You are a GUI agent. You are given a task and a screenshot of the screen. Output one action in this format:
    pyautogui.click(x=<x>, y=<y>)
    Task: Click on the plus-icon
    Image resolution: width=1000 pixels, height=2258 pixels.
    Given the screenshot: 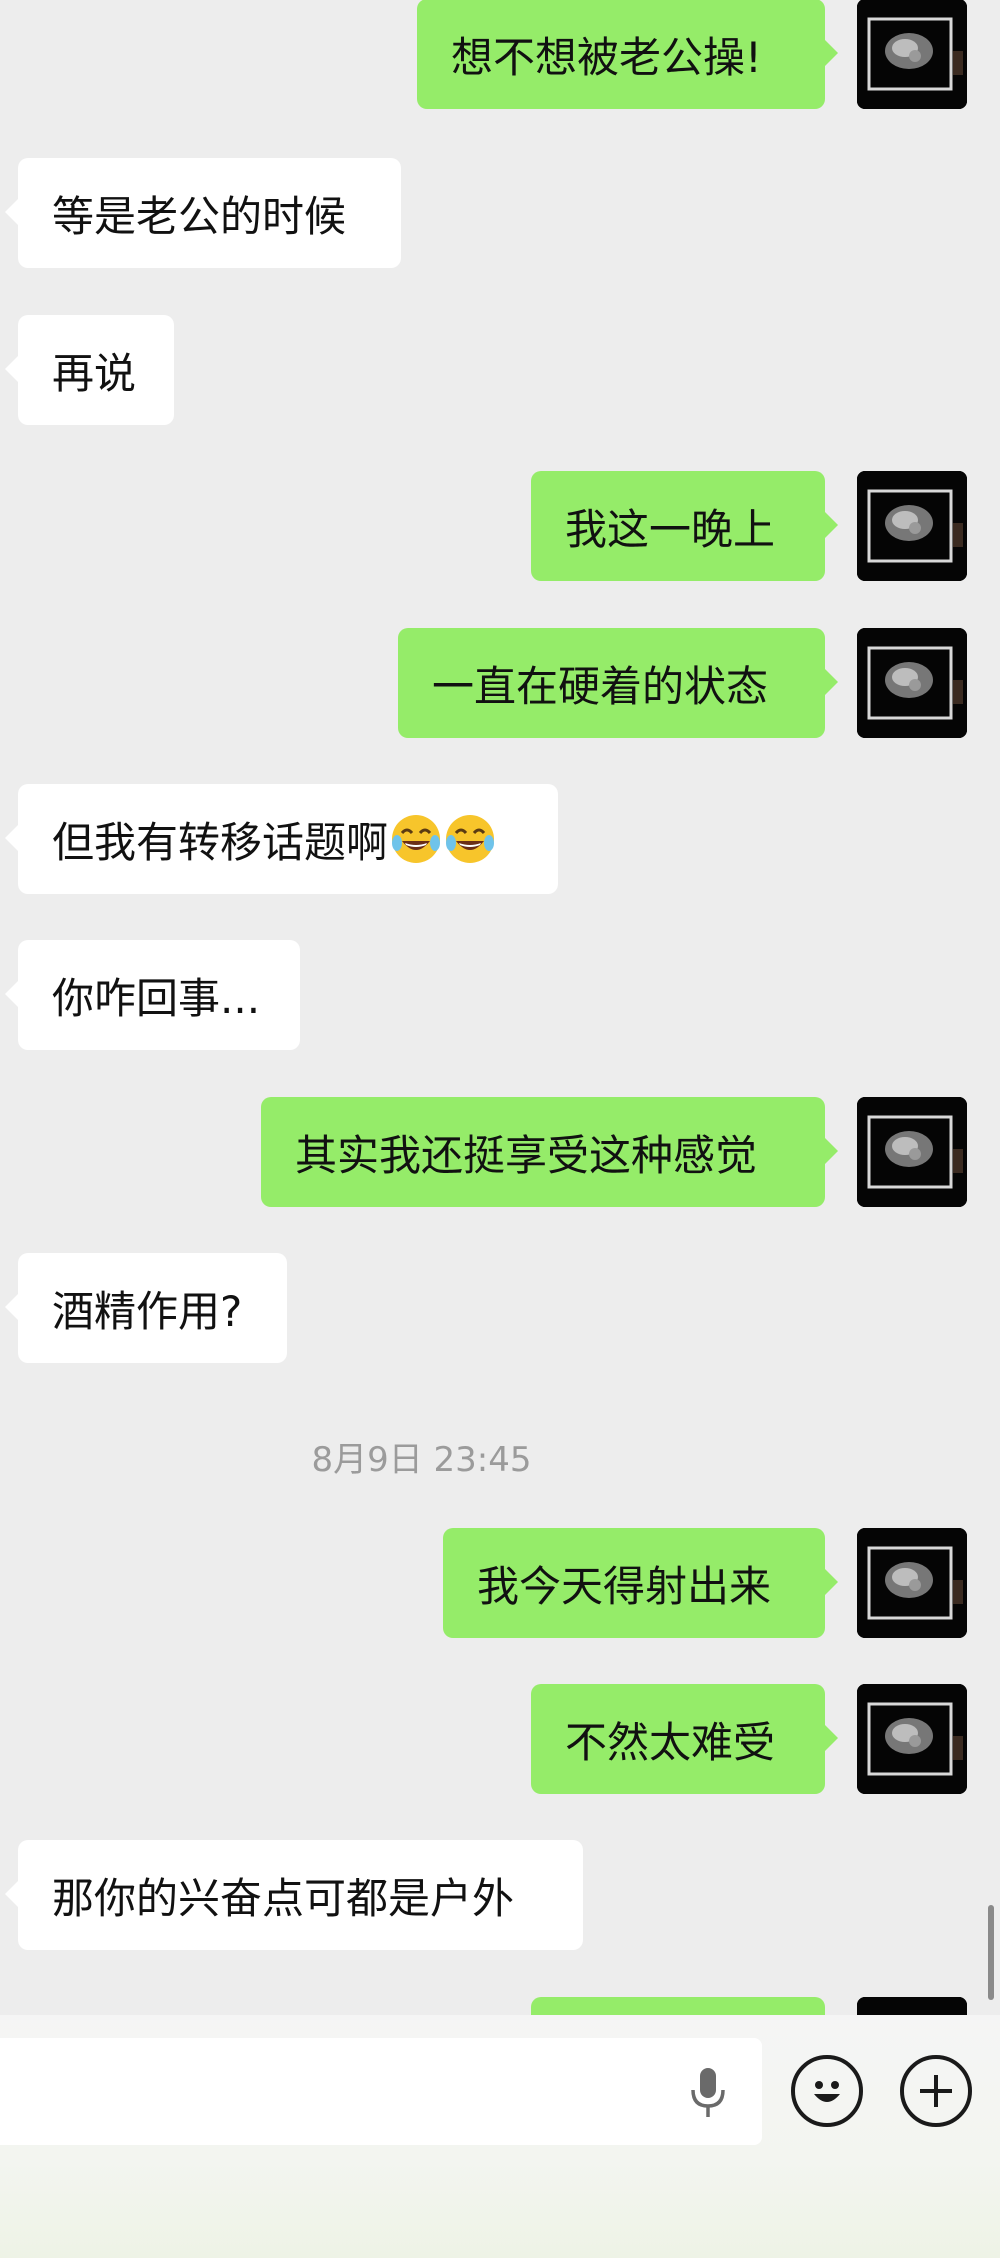 What is the action you would take?
    pyautogui.click(x=936, y=2091)
    